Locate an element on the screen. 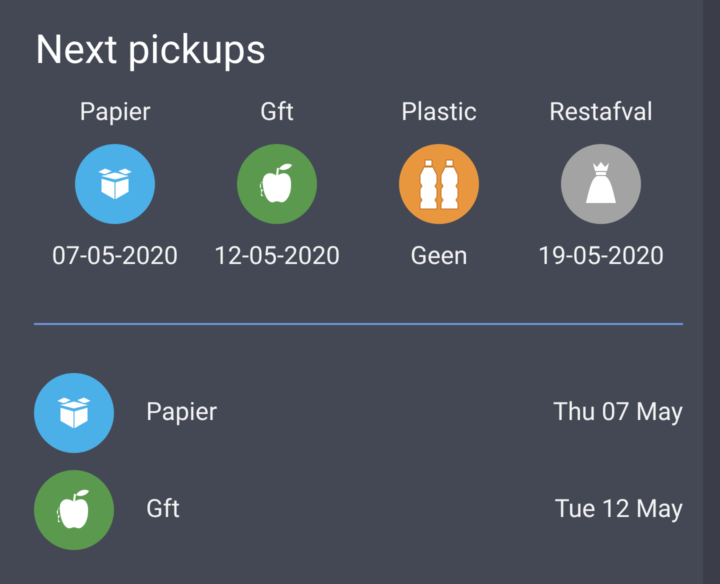 The height and width of the screenshot is (584, 720). pickup-date: 07-05-2020 is located at coordinates (115, 257).